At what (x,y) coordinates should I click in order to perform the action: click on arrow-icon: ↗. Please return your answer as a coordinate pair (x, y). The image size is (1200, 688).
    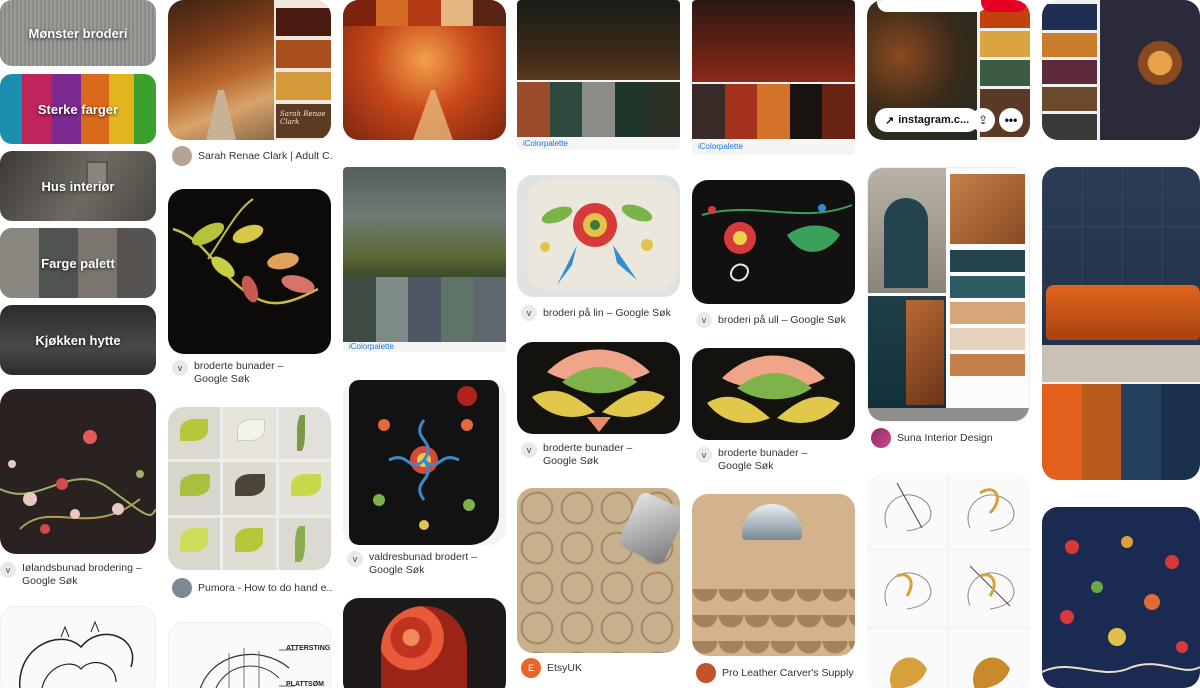
    Looking at the image, I should click on (890, 120).